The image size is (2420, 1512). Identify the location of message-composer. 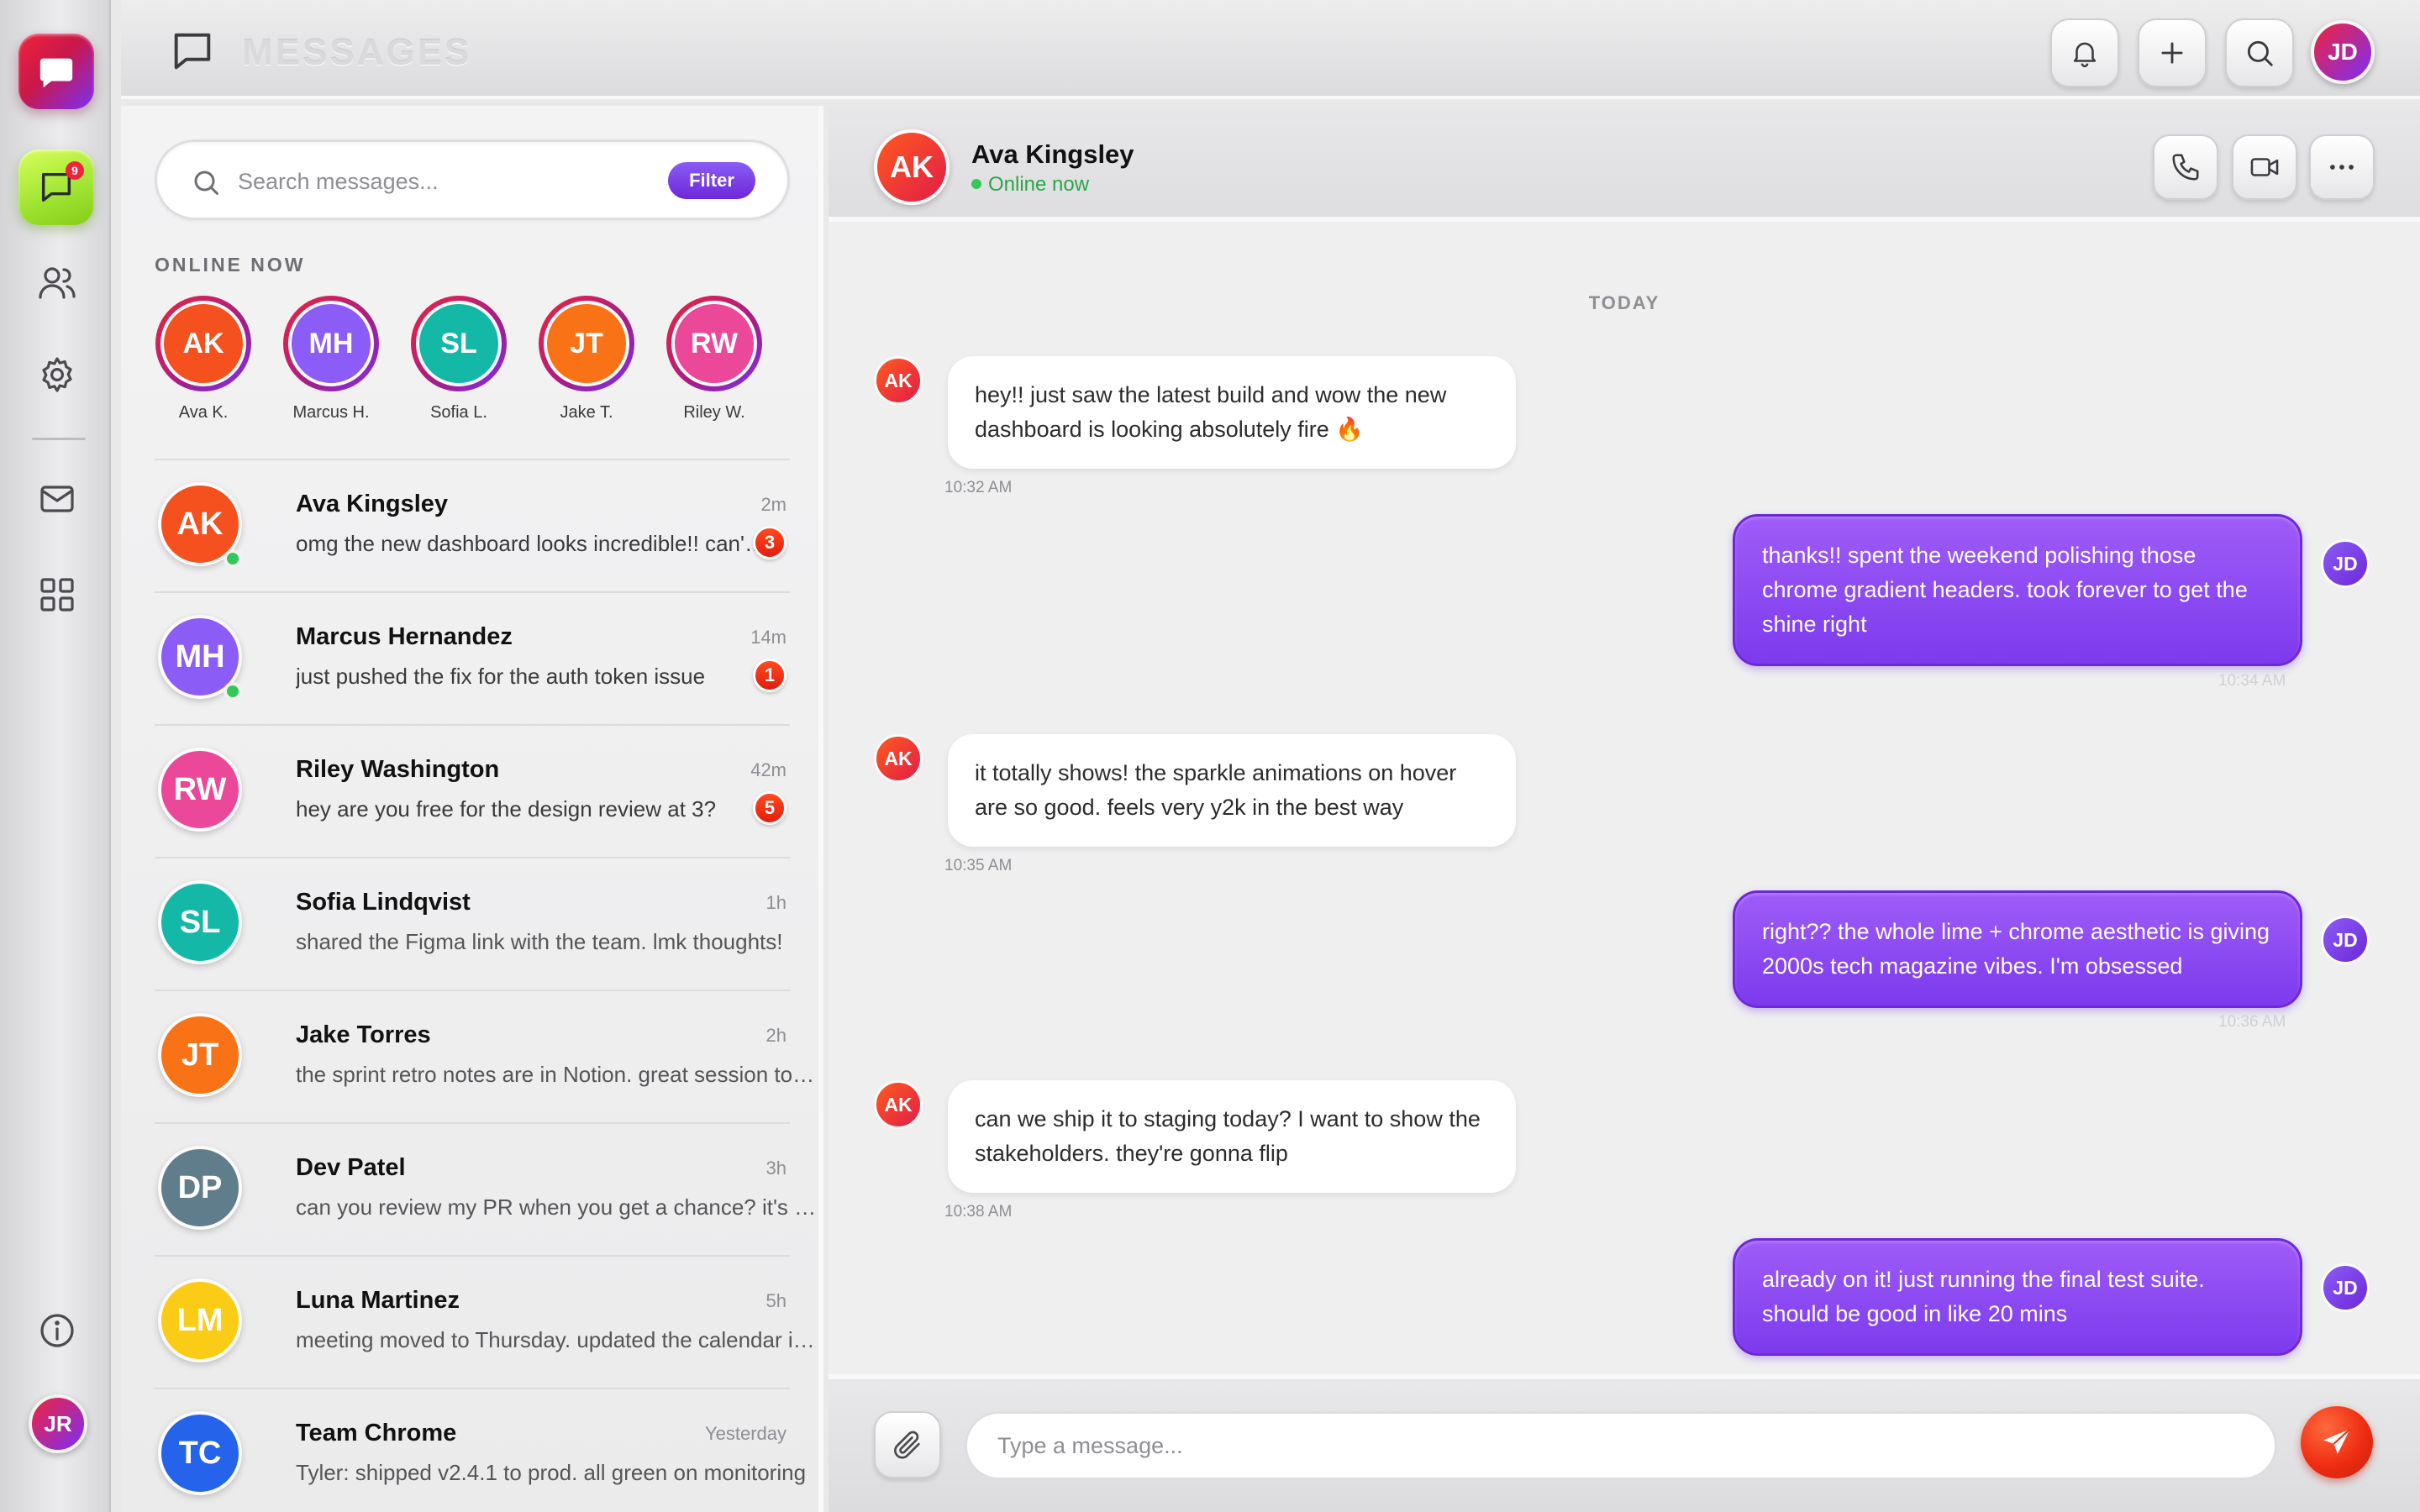
(1624, 1443).